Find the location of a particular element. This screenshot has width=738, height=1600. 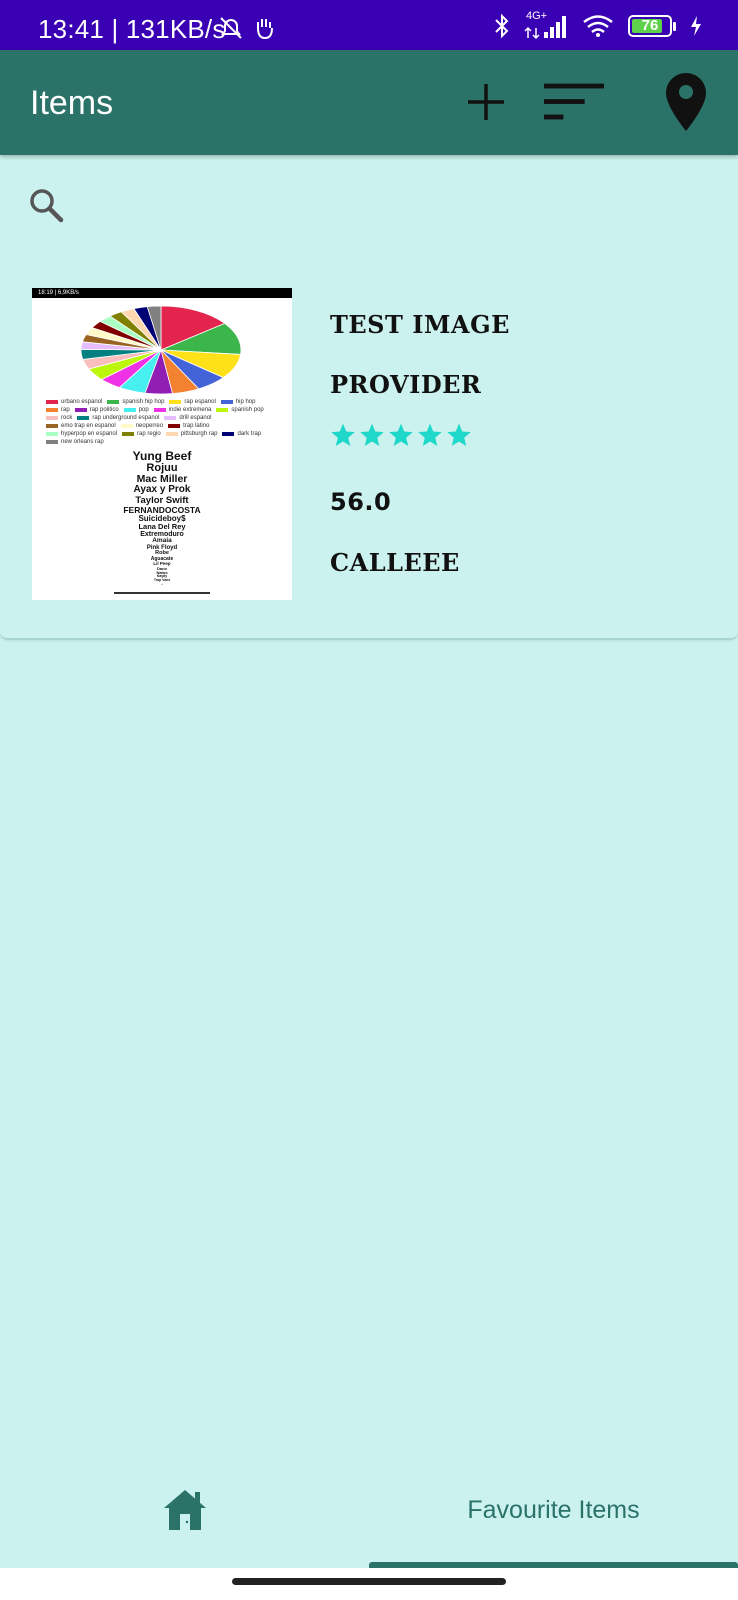

status-left-icons is located at coordinates (247, 28).